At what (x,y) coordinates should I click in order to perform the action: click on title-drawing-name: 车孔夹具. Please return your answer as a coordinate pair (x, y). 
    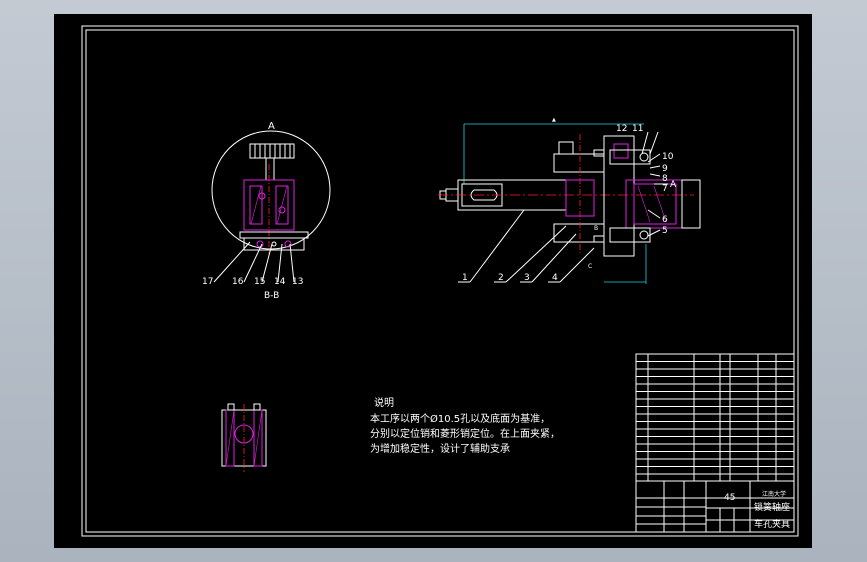
    Looking at the image, I should click on (772, 524).